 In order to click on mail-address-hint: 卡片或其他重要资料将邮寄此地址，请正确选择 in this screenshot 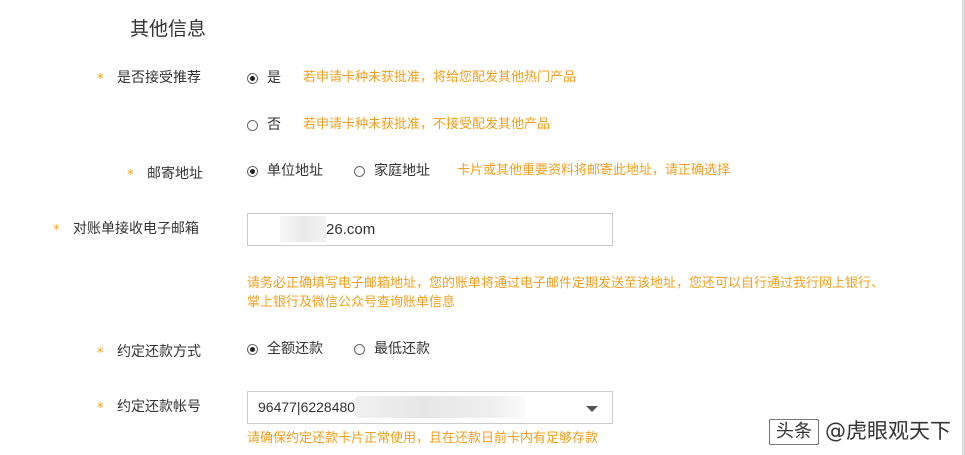, I will do `click(594, 170)`.